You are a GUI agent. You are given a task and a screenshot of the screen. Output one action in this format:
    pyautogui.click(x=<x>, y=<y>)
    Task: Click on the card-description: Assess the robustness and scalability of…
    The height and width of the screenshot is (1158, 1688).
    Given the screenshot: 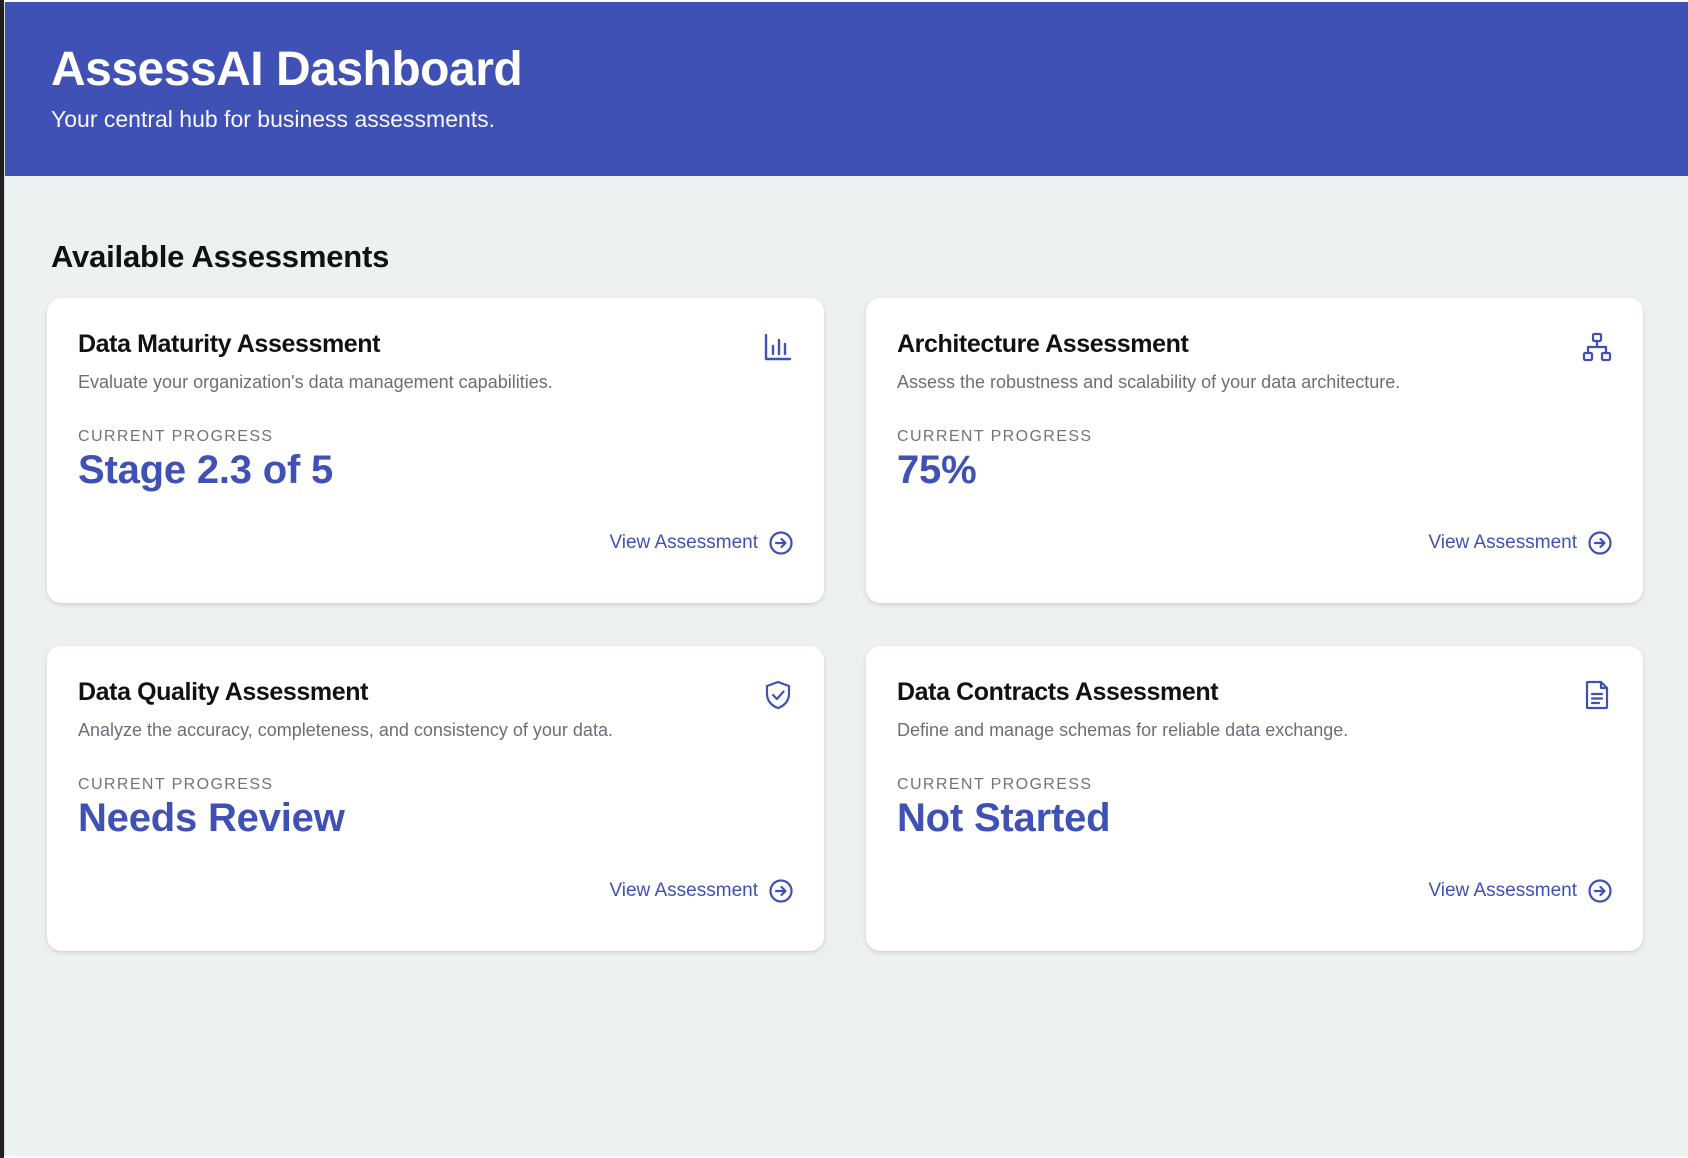 What is the action you would take?
    pyautogui.click(x=1149, y=382)
    